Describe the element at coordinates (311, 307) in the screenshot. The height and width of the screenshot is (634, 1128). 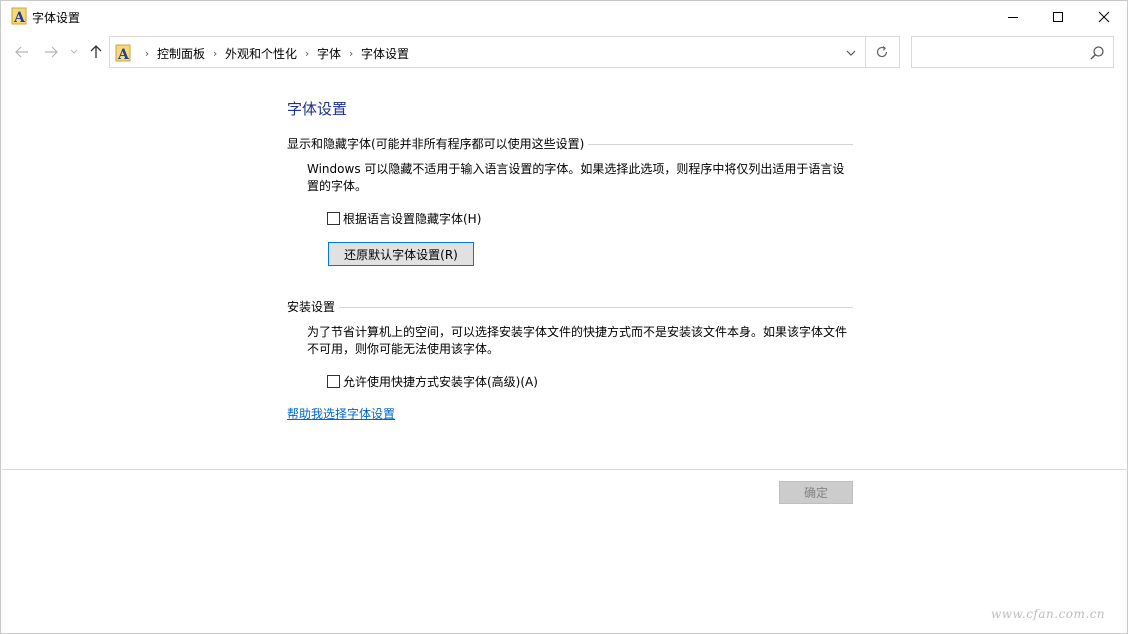
I see `section-title: 安装设置` at that location.